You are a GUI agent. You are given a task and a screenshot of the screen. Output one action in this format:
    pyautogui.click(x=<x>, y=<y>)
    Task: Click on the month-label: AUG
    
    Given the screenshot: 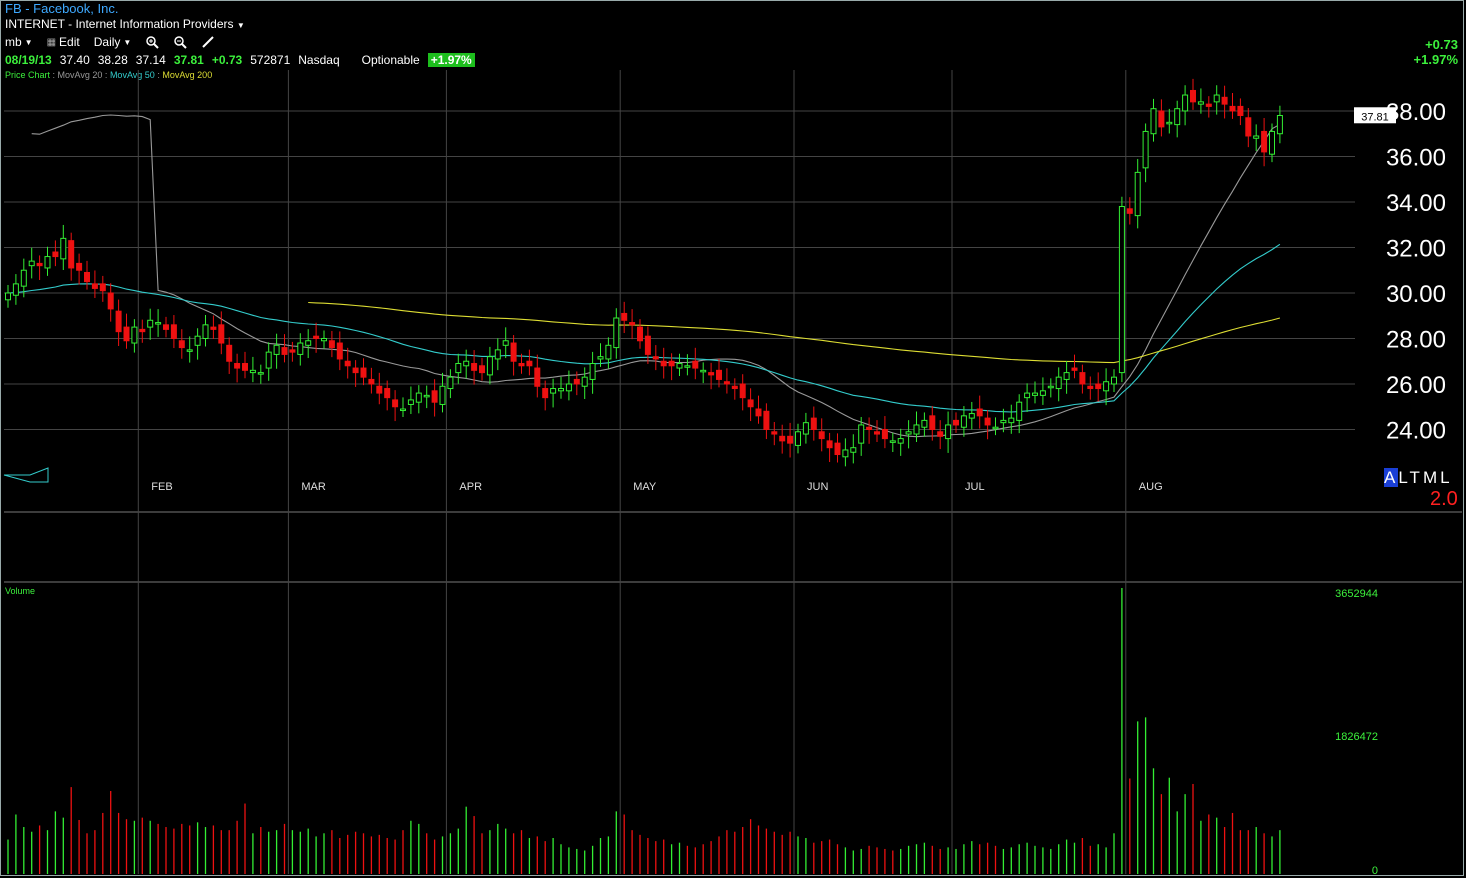 What is the action you would take?
    pyautogui.click(x=1151, y=487)
    